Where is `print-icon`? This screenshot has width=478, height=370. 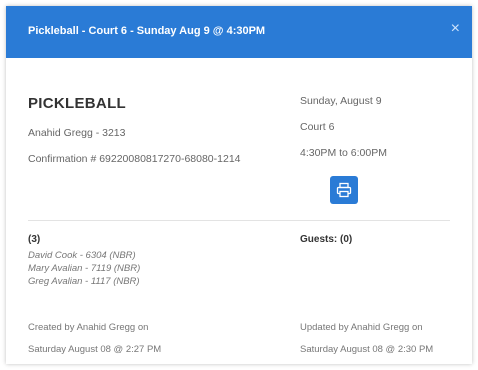 print-icon is located at coordinates (344, 190).